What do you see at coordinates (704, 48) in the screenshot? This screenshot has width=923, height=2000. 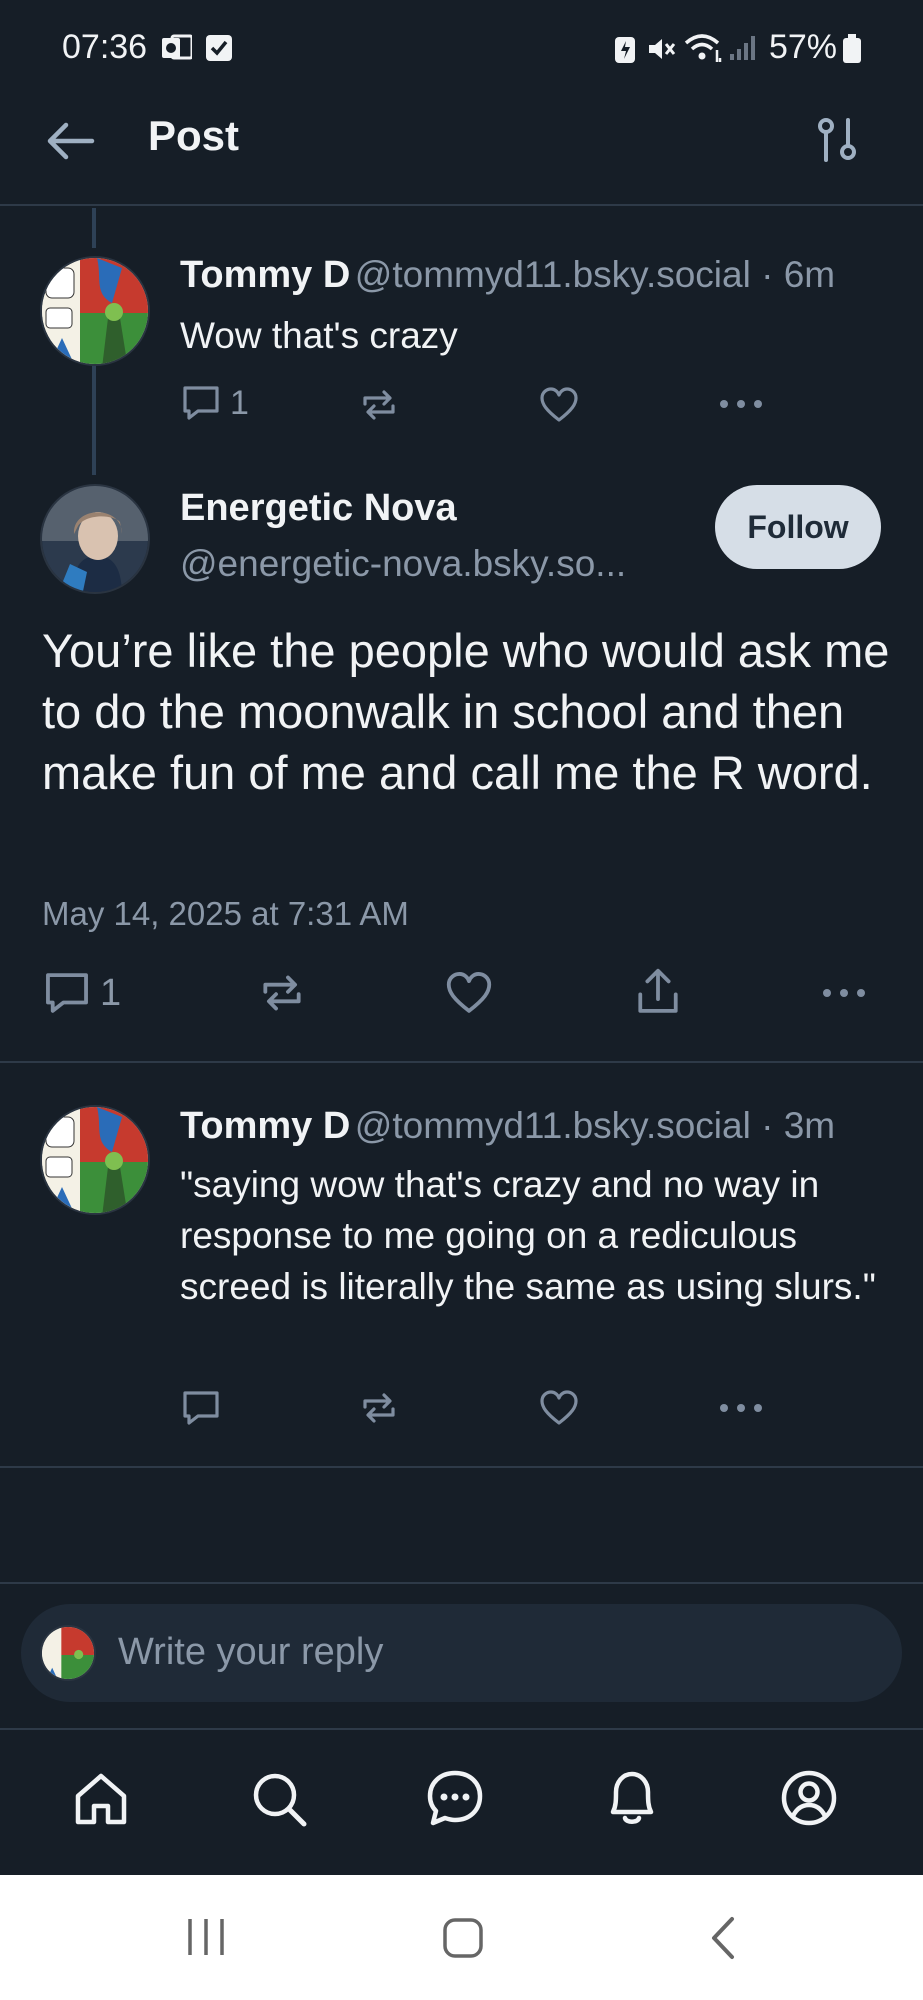 I see `wifi-icon` at bounding box center [704, 48].